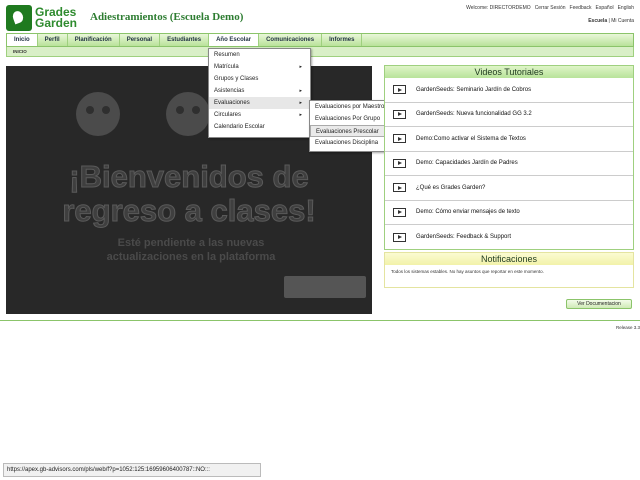 The image size is (640, 480). Describe the element at coordinates (599, 304) in the screenshot. I see `view-documentation-button: Ver Documentacion` at that location.